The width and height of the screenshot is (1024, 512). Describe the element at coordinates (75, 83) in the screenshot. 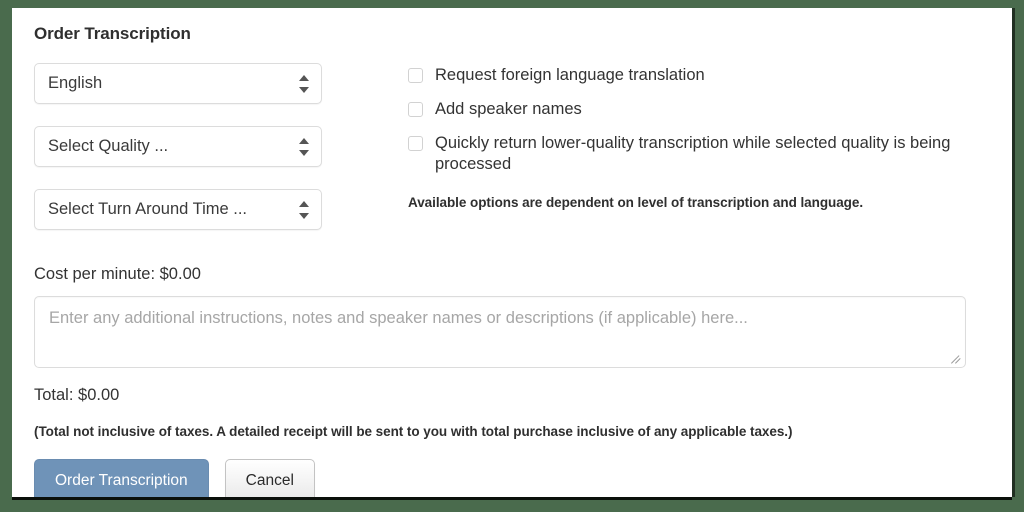

I see `language-select-value: English` at that location.